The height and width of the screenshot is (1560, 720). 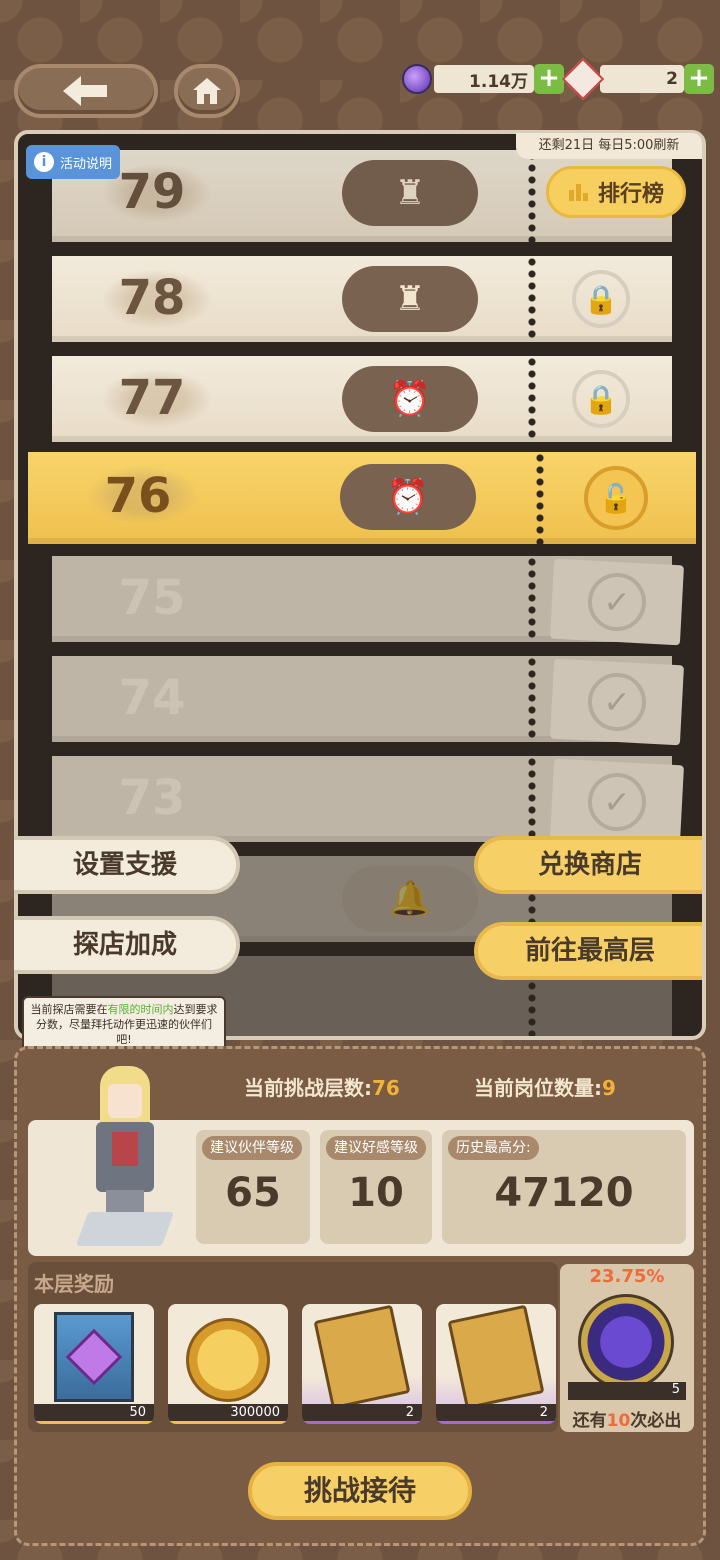 I want to click on floor-number: 77, so click(x=152, y=398).